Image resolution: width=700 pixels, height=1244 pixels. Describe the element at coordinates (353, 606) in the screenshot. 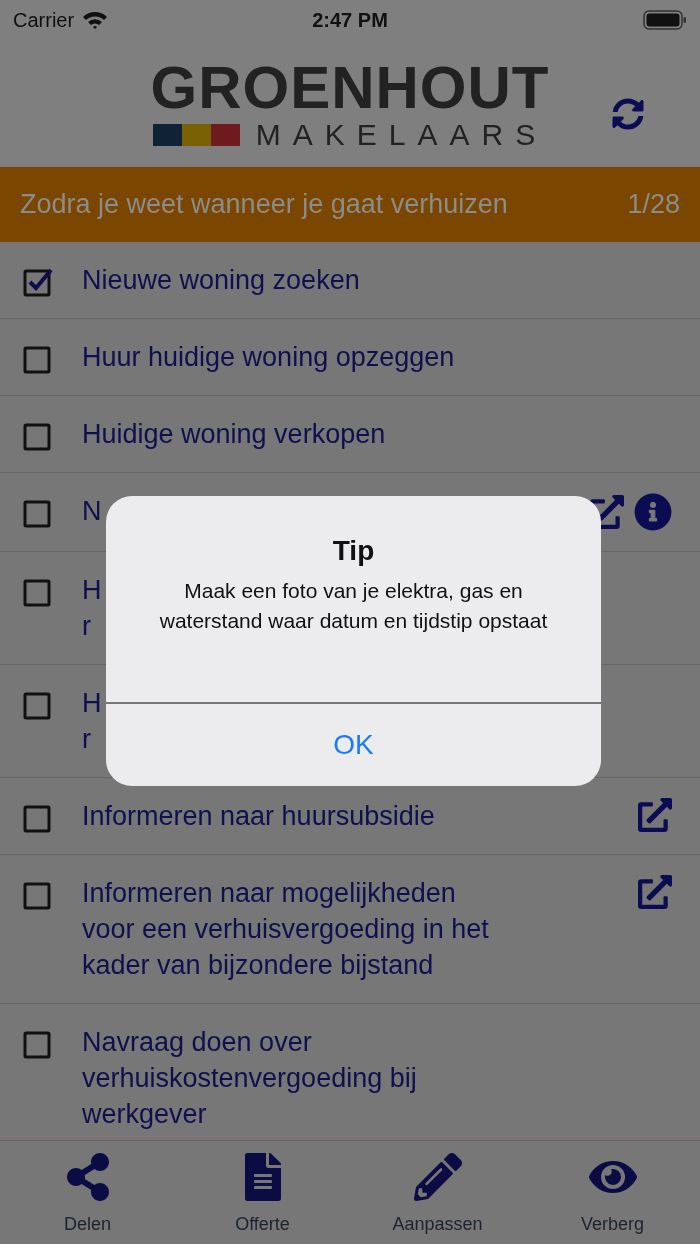

I see `alert-message: Maak een foto van je elektra, gas en waterstand waar datum en tijdstip opstaat` at that location.